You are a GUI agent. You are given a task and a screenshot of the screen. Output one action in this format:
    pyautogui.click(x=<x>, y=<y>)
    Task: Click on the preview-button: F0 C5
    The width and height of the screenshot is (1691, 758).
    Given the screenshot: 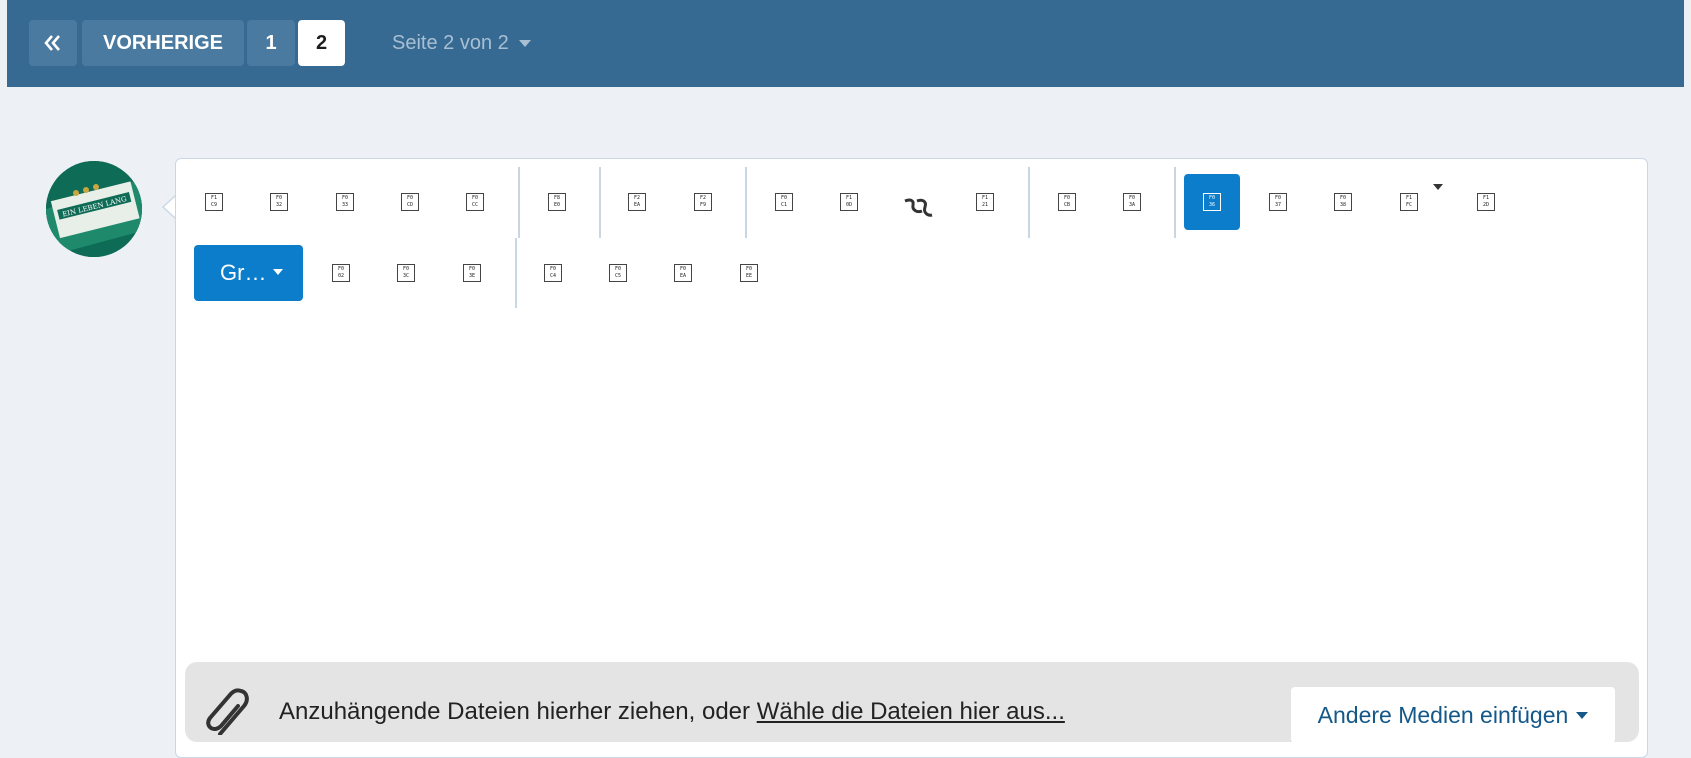 What is the action you would take?
    pyautogui.click(x=618, y=273)
    